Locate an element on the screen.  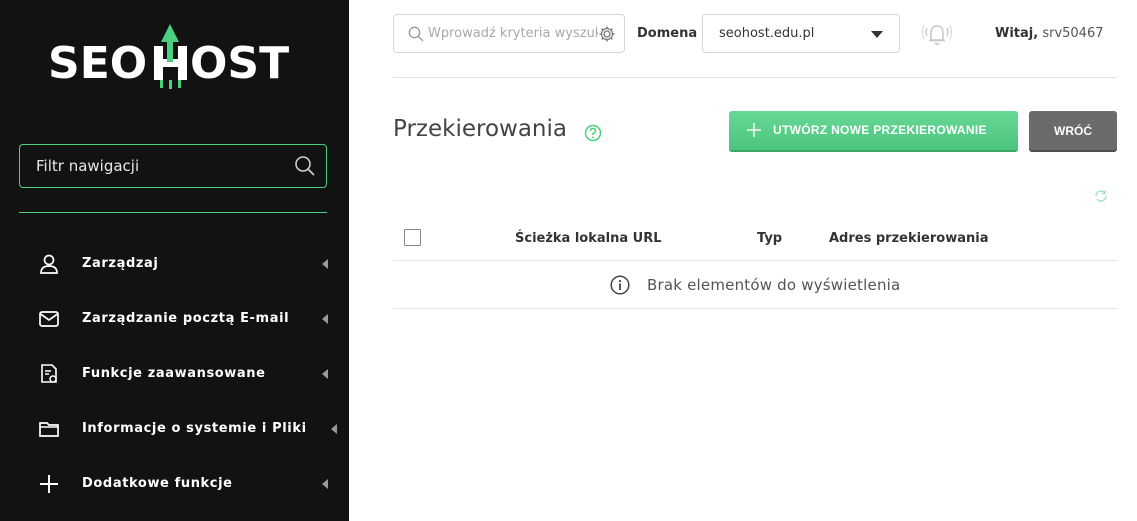
table-empty-row: Brak elementów do wyświetlenia is located at coordinates (755, 285).